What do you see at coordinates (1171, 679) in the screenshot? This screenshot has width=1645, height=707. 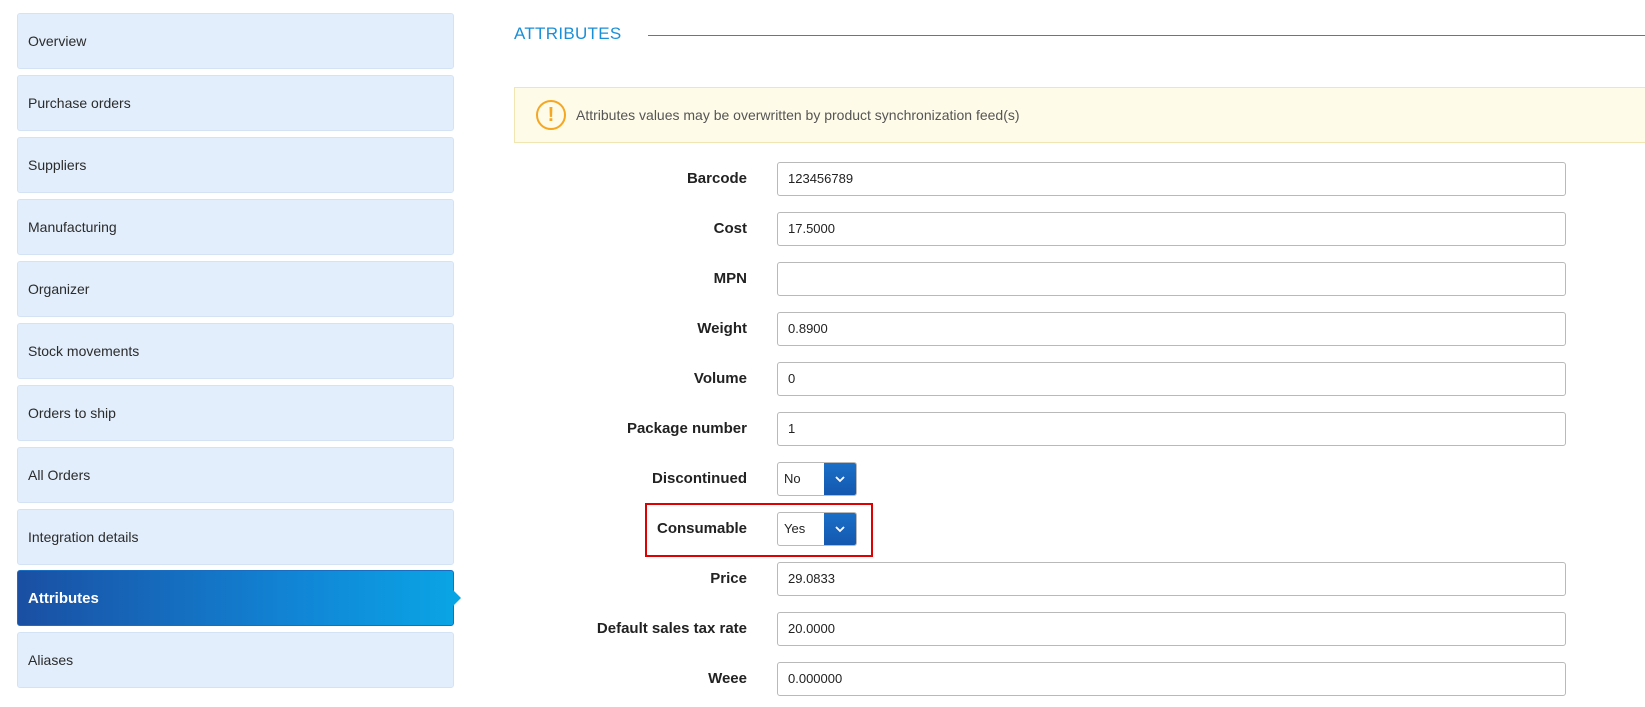 I see `weee-input: 0.000000` at bounding box center [1171, 679].